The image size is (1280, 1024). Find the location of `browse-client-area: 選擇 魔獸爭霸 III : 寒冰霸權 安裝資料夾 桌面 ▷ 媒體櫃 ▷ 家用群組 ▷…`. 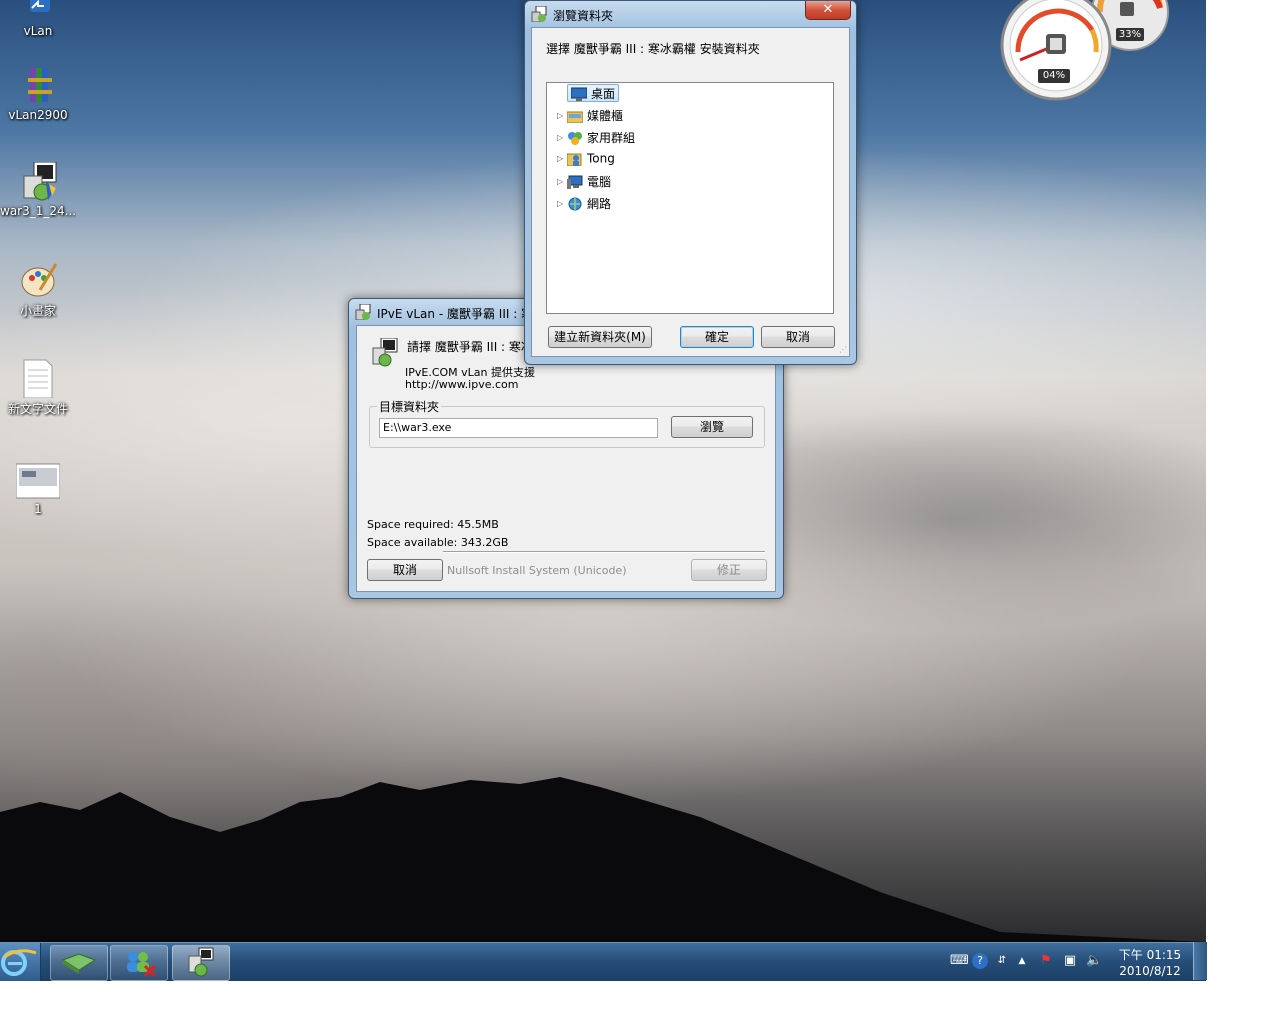

browse-client-area: 選擇 魔獸爭霸 III : 寒冰霸權 安裝資料夾 桌面 ▷ 媒體櫃 ▷ 家用群組 ▷… is located at coordinates (690, 192).